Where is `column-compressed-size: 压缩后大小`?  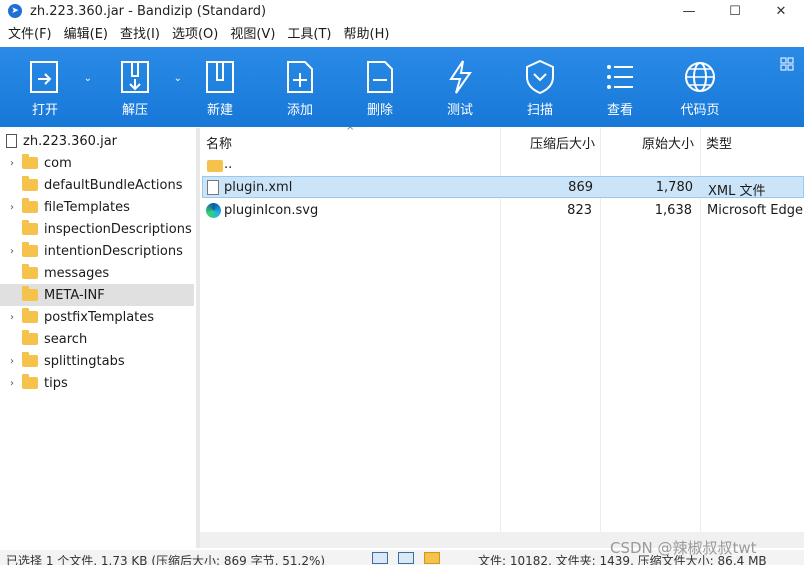
column-compressed-size: 压缩后大小 is located at coordinates (562, 142).